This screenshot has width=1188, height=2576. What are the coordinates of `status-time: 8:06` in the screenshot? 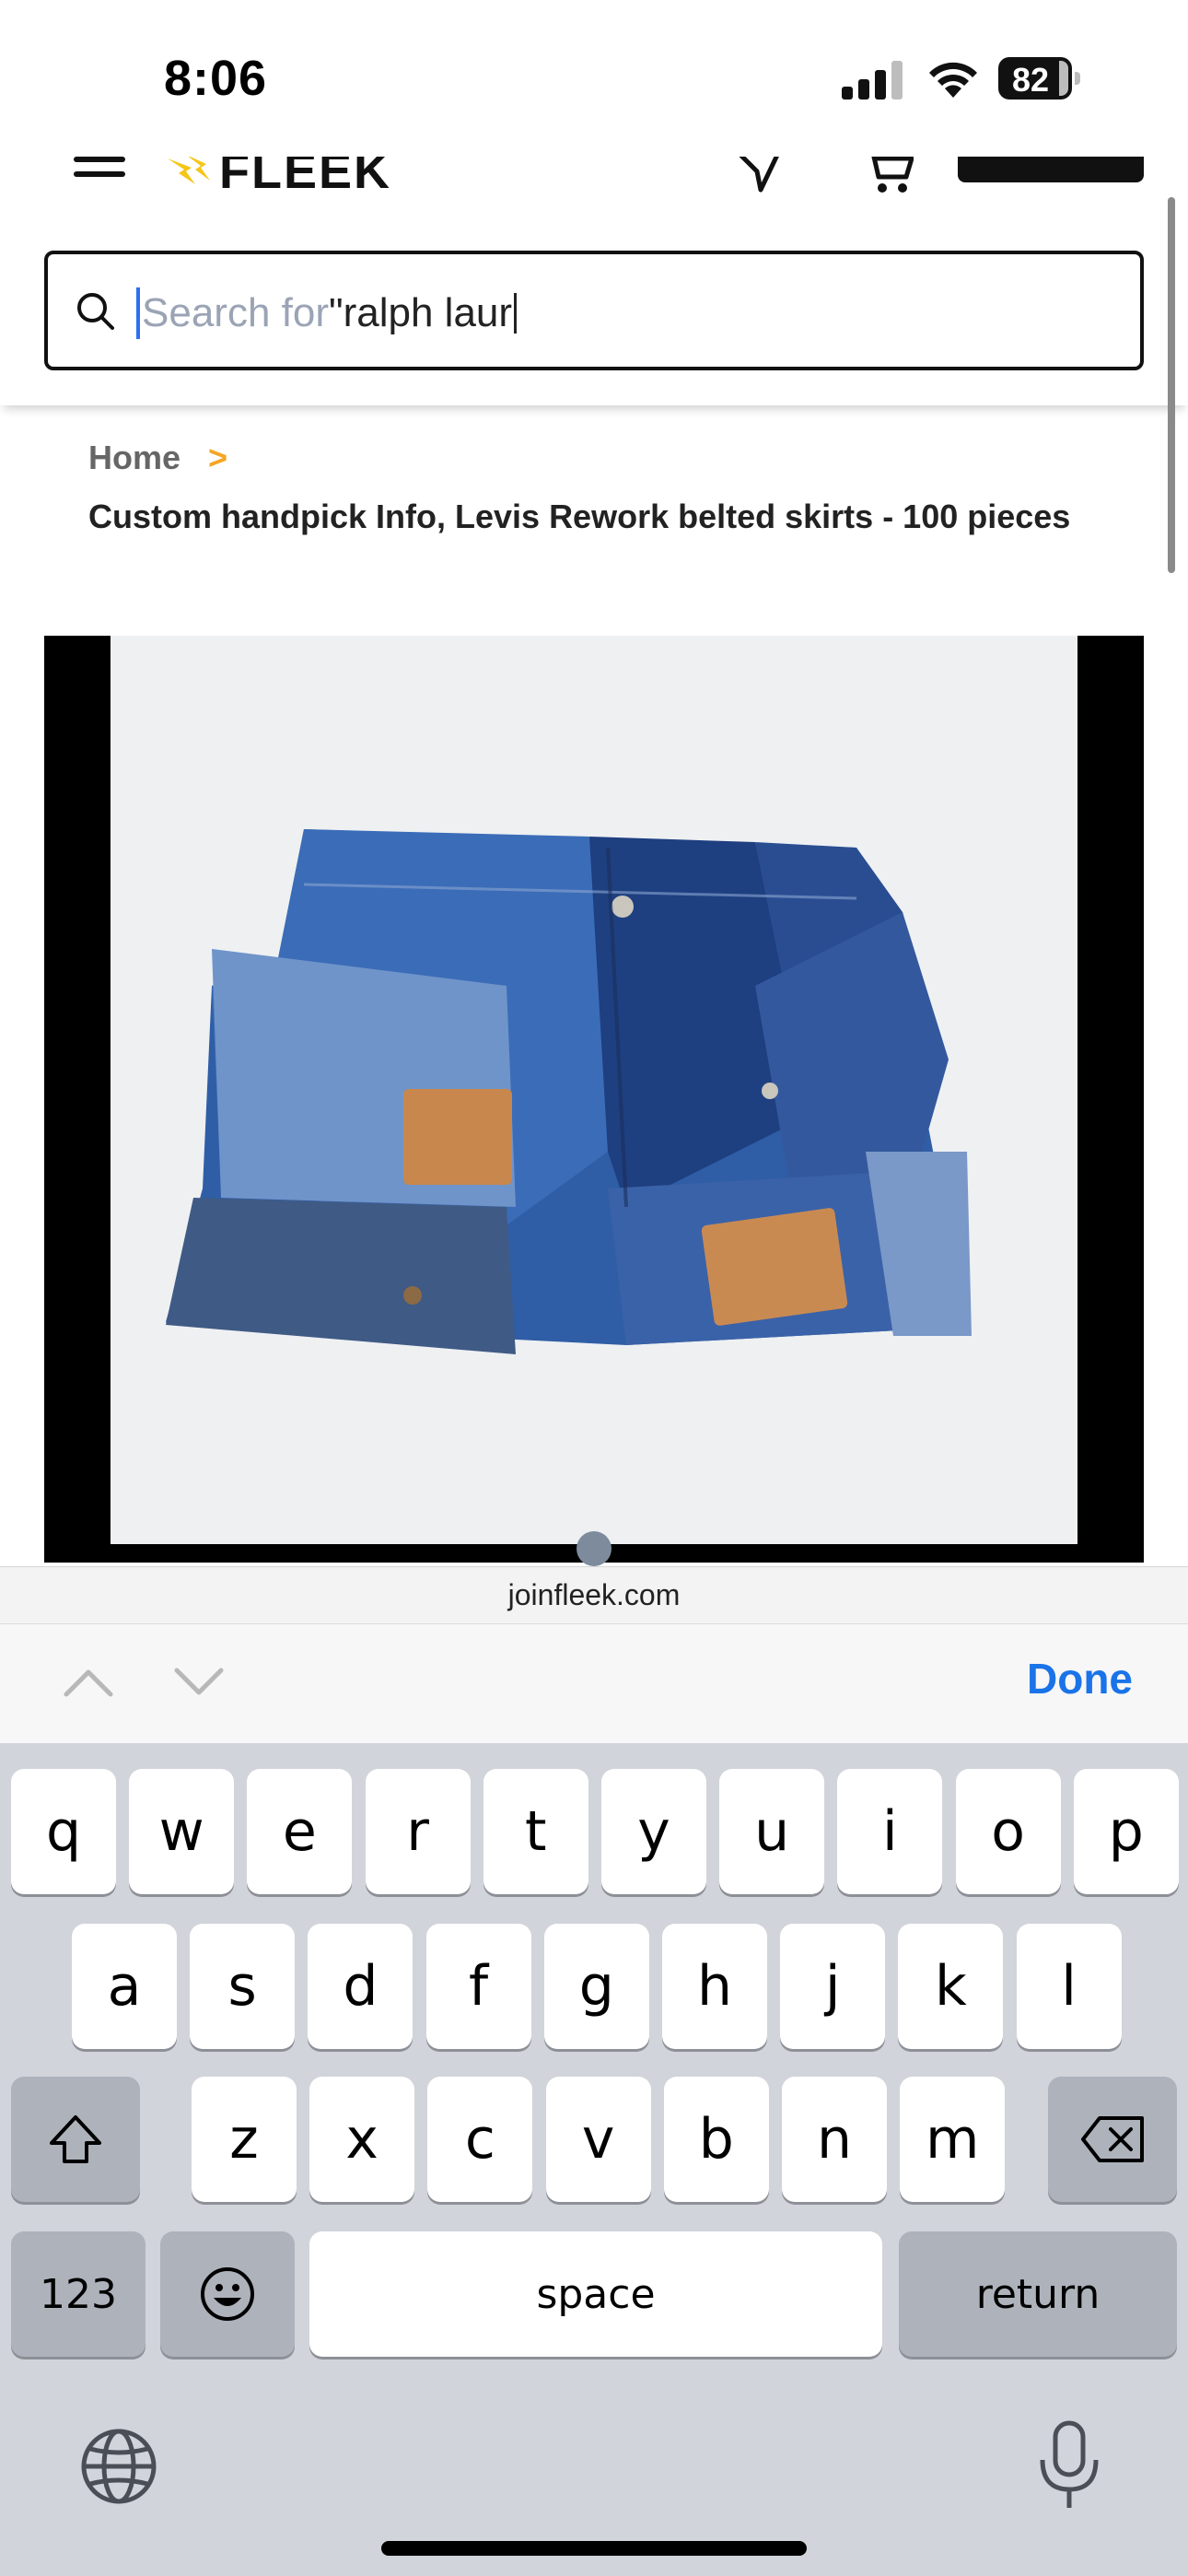 It's located at (216, 78).